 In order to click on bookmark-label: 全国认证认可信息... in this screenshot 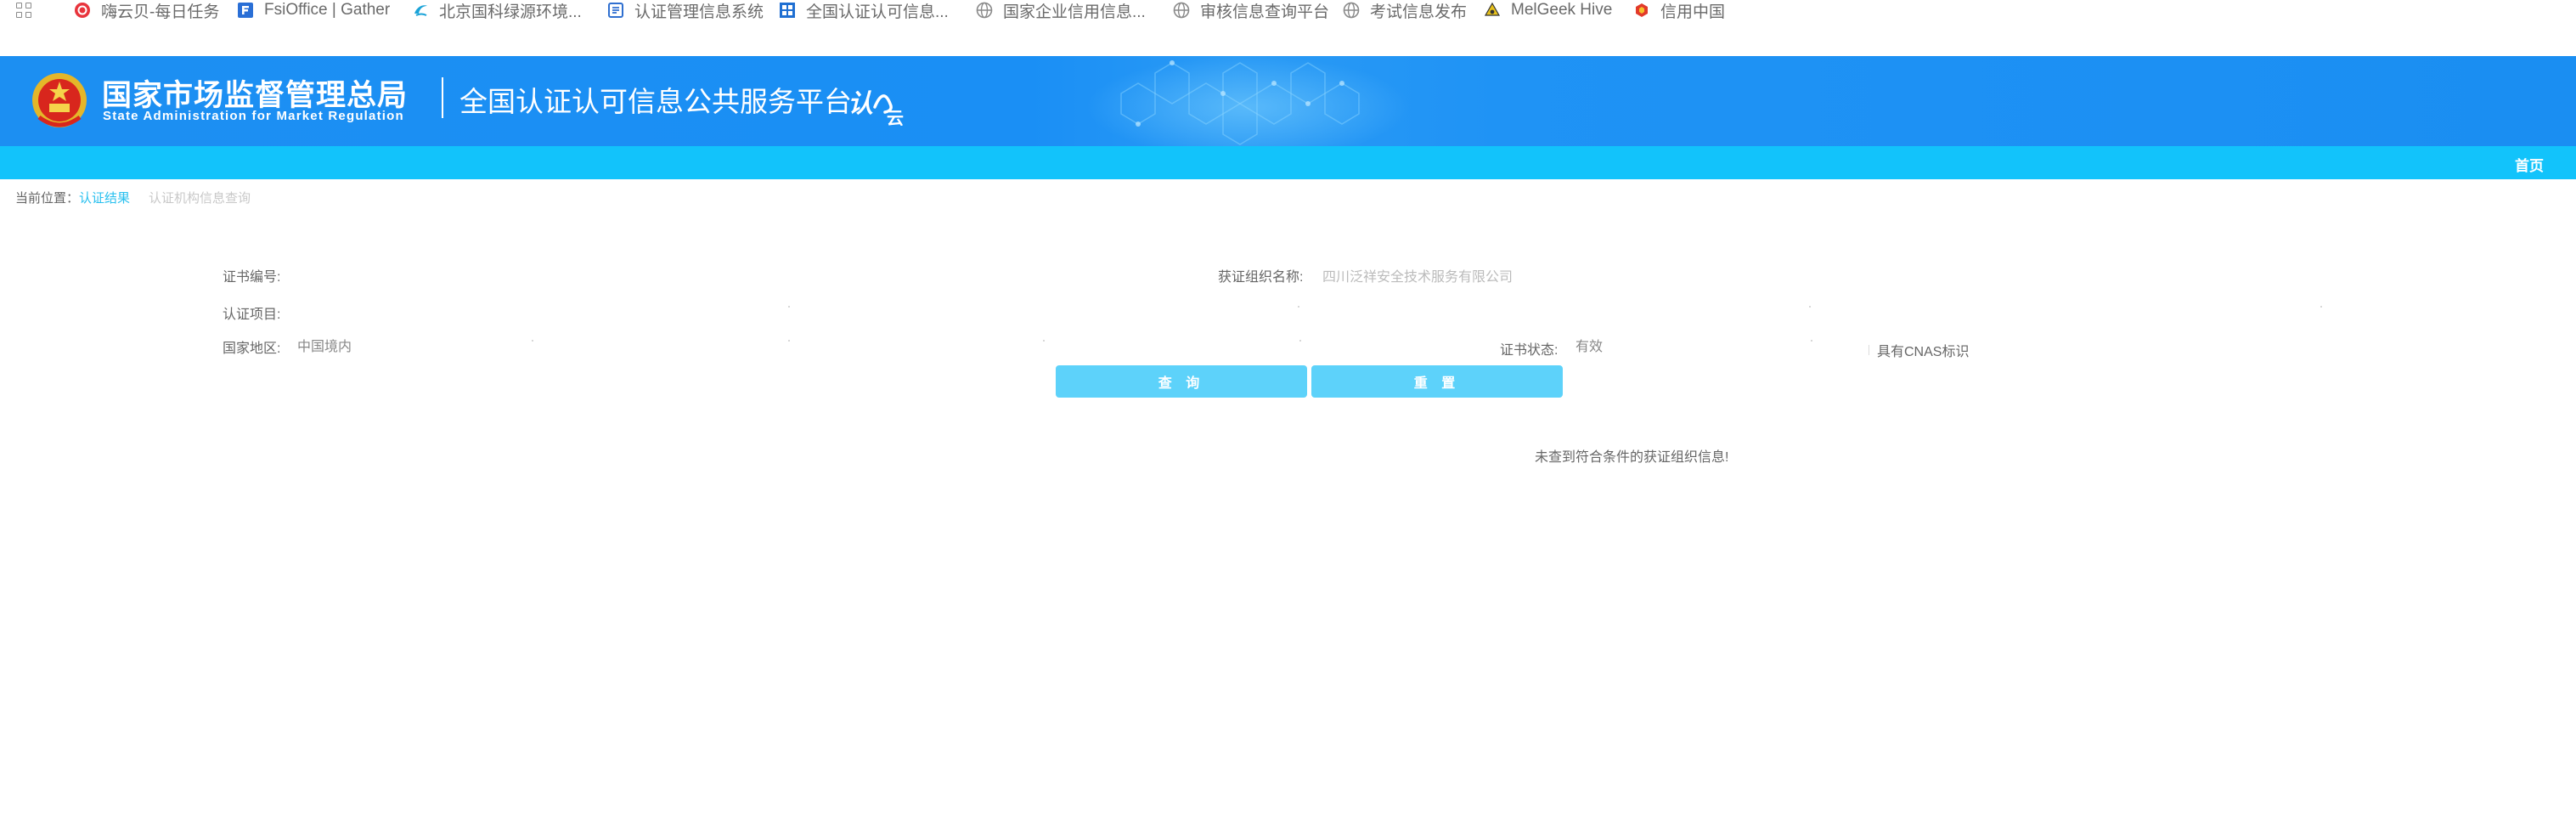, I will do `click(877, 12)`.